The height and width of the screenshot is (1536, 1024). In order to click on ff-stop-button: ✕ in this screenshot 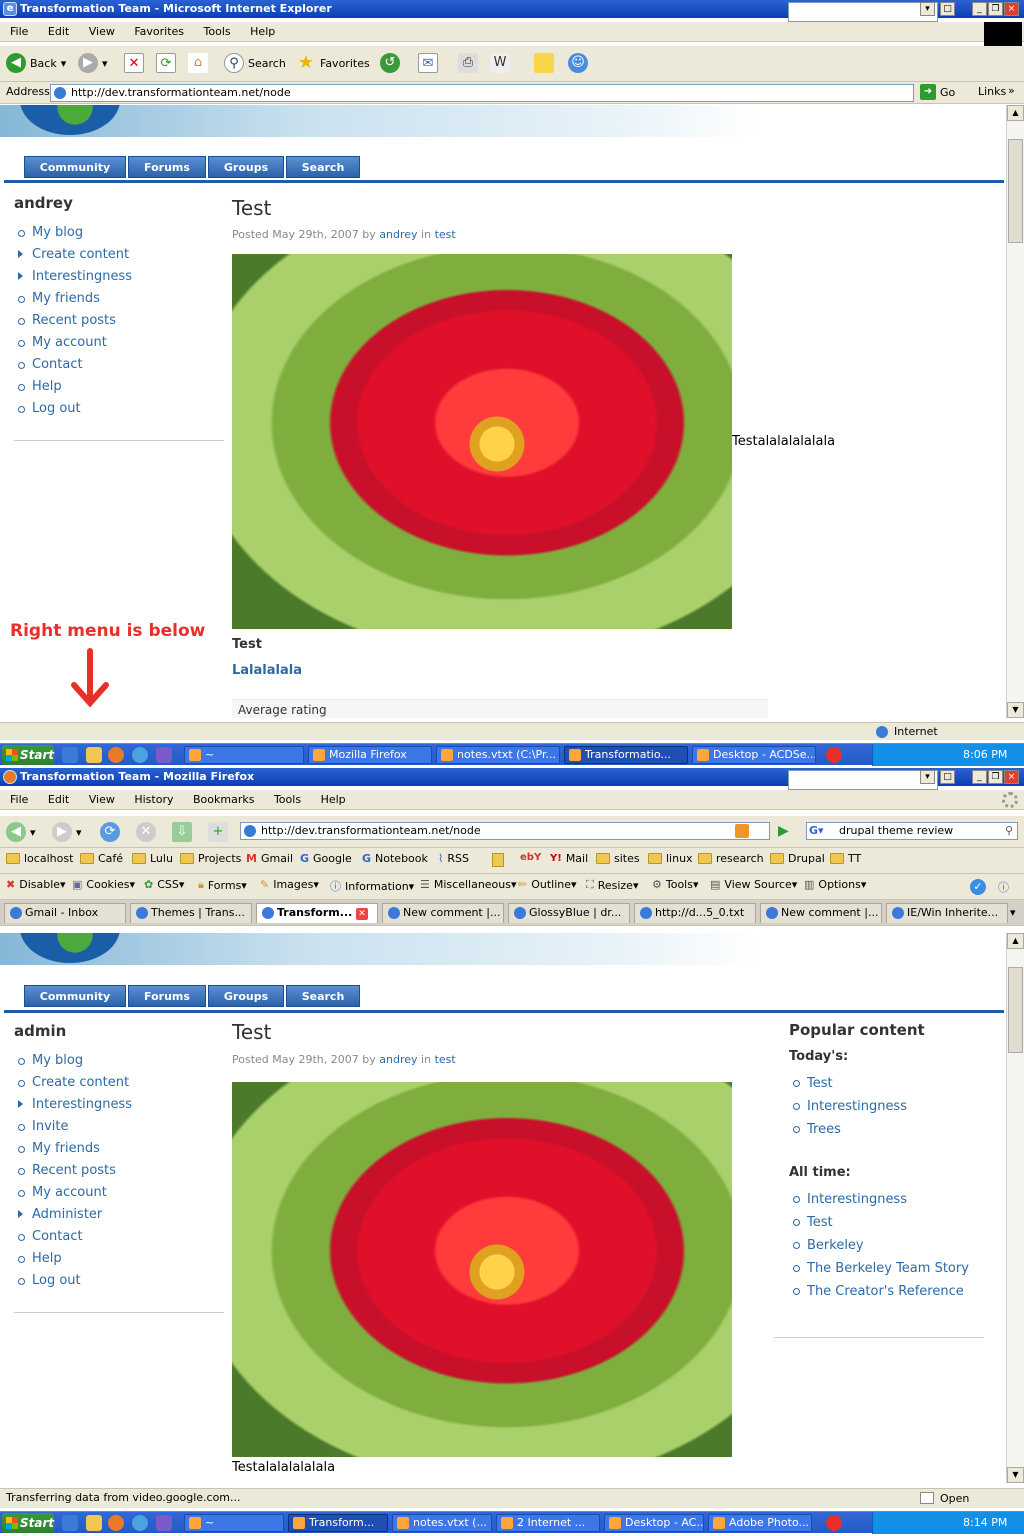, I will do `click(146, 832)`.